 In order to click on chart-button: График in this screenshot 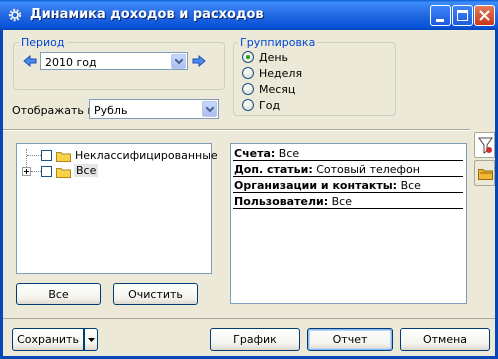, I will do `click(255, 339)`.